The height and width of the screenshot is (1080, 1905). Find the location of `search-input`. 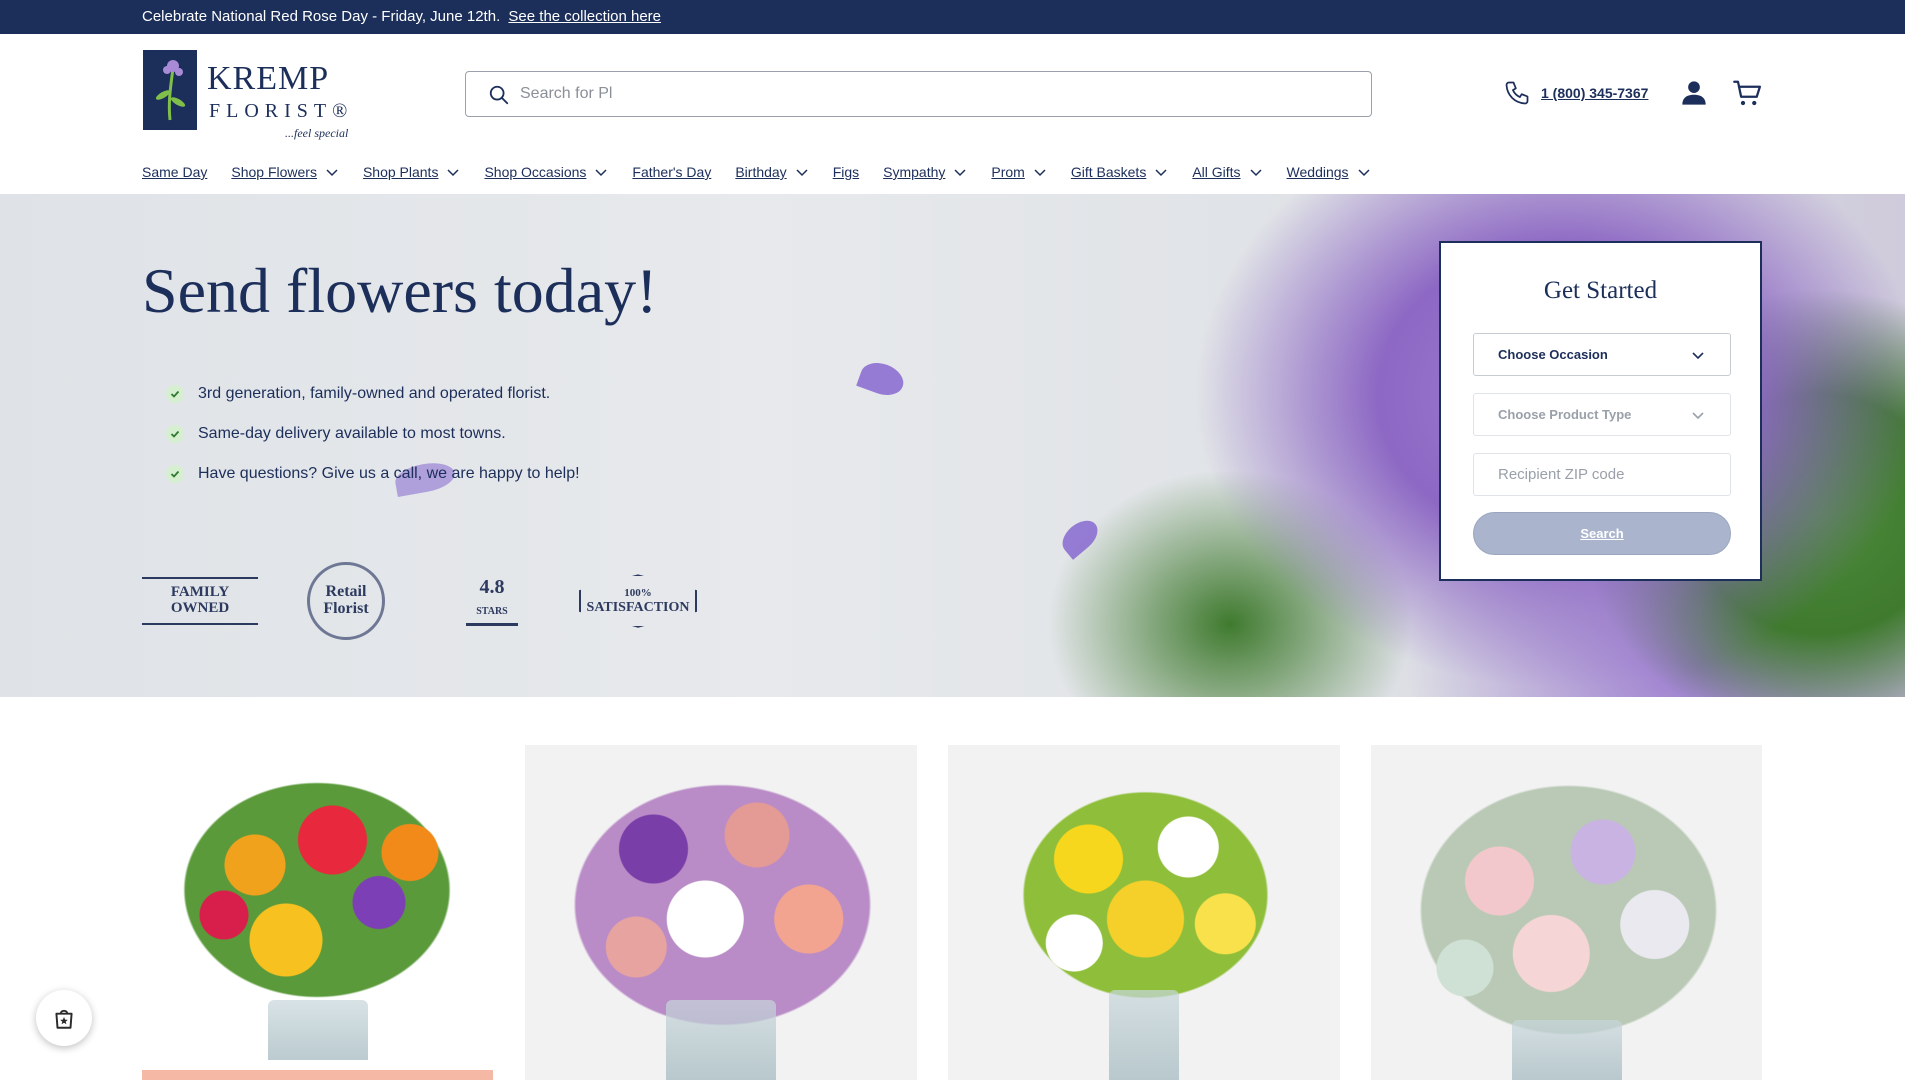

search-input is located at coordinates (930, 94).